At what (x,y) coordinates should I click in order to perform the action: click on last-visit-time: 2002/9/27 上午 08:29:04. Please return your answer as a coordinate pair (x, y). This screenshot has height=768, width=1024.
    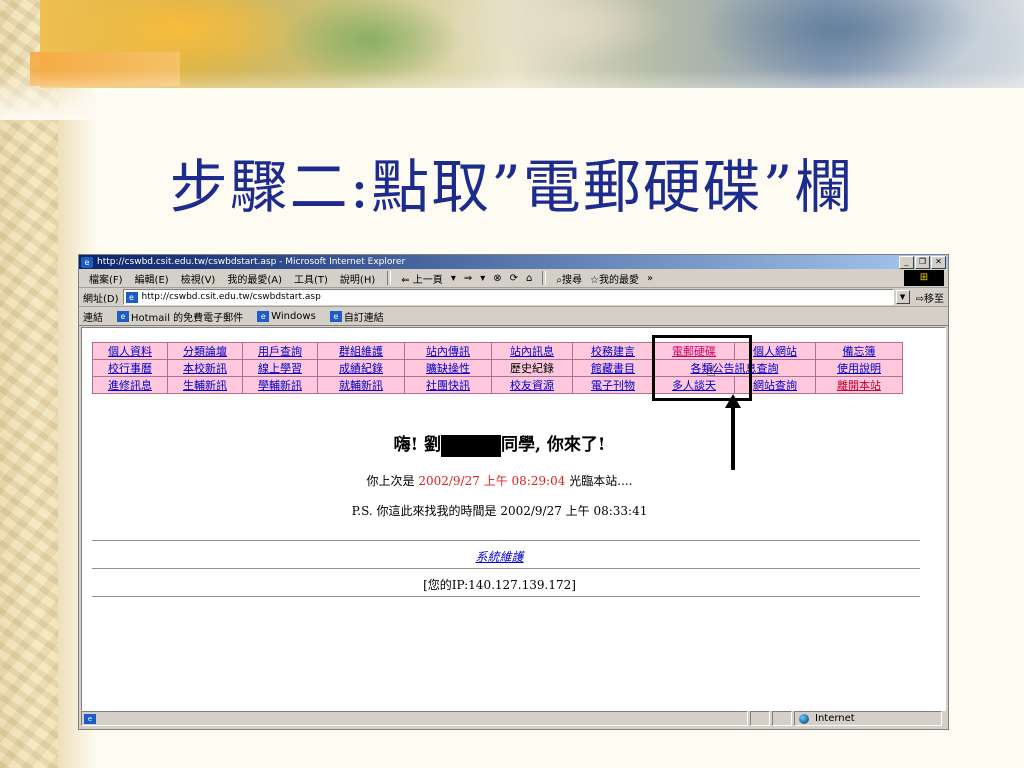
    Looking at the image, I should click on (492, 481).